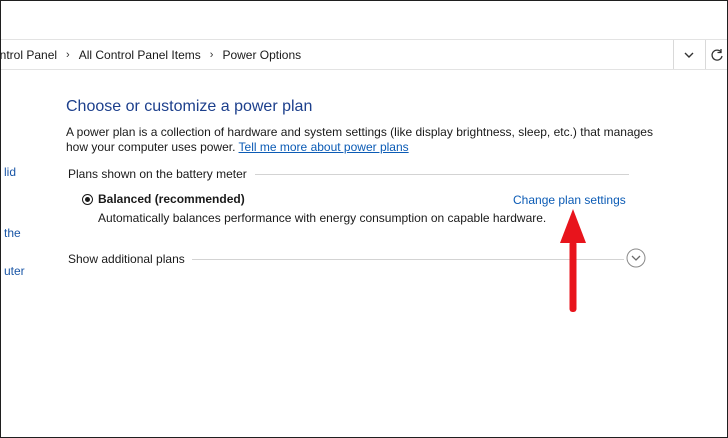 This screenshot has width=728, height=438. What do you see at coordinates (324, 147) in the screenshot?
I see `learn-more-link: Tell me more about power plans` at bounding box center [324, 147].